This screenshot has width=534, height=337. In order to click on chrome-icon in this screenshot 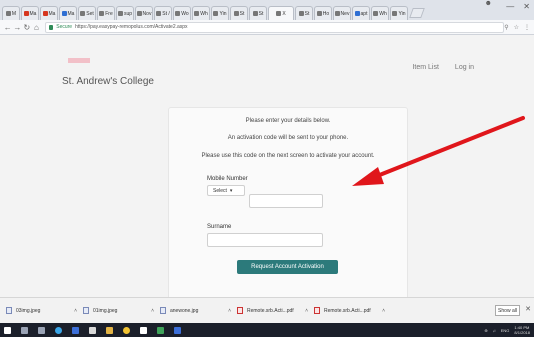, I will do `click(126, 330)`.